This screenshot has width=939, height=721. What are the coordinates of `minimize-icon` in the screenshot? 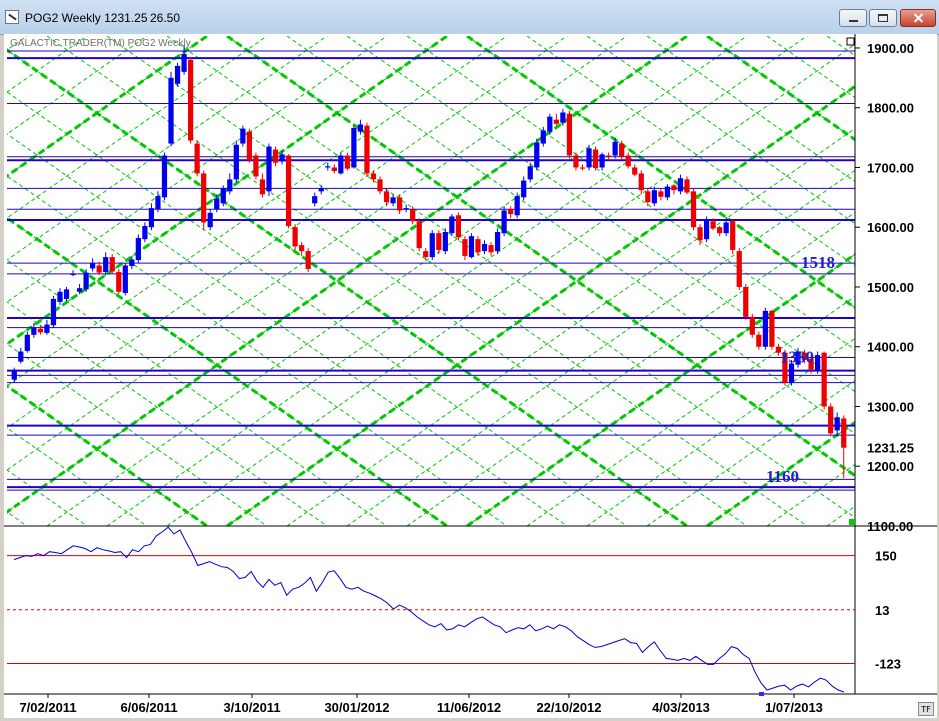 It's located at (853, 18).